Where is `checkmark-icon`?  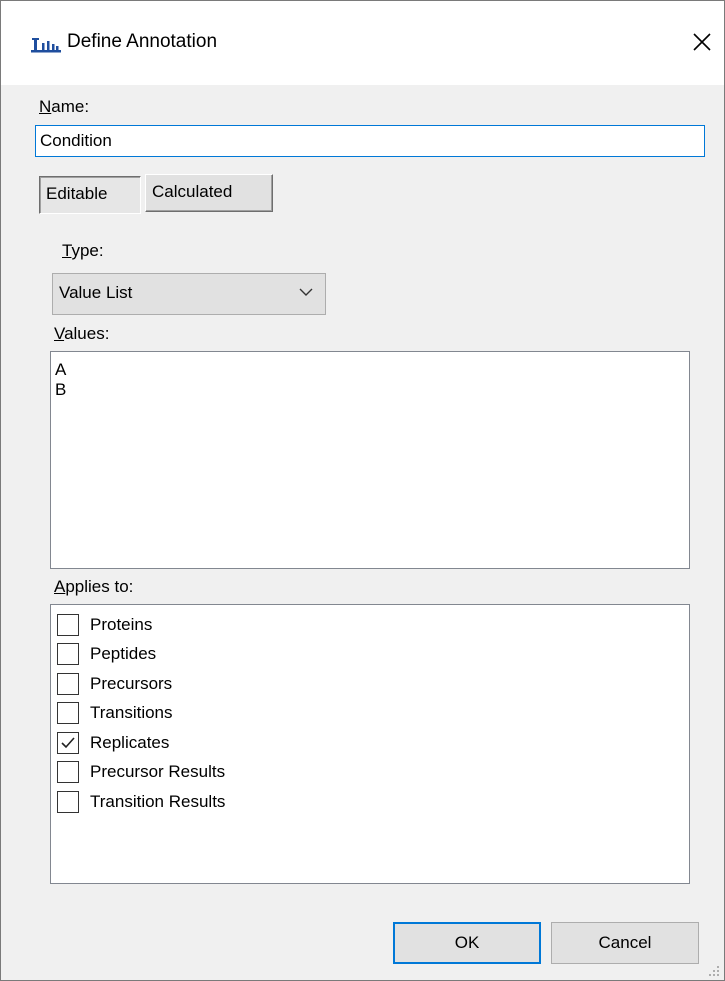 checkmark-icon is located at coordinates (68, 742).